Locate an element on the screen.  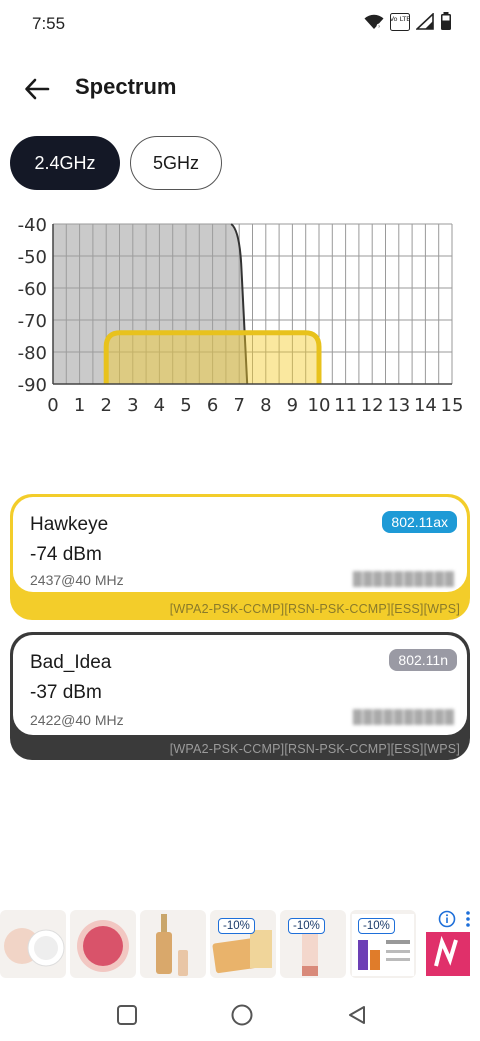
network-frequency: 2437@40 MHz is located at coordinates (77, 580).